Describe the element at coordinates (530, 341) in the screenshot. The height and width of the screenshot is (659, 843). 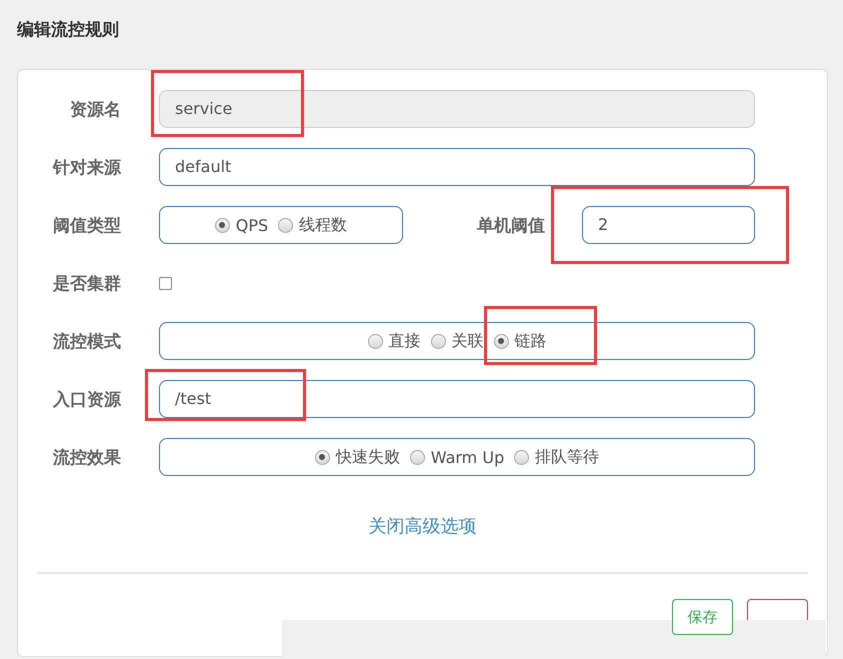
I see `radio-label: 链路` at that location.